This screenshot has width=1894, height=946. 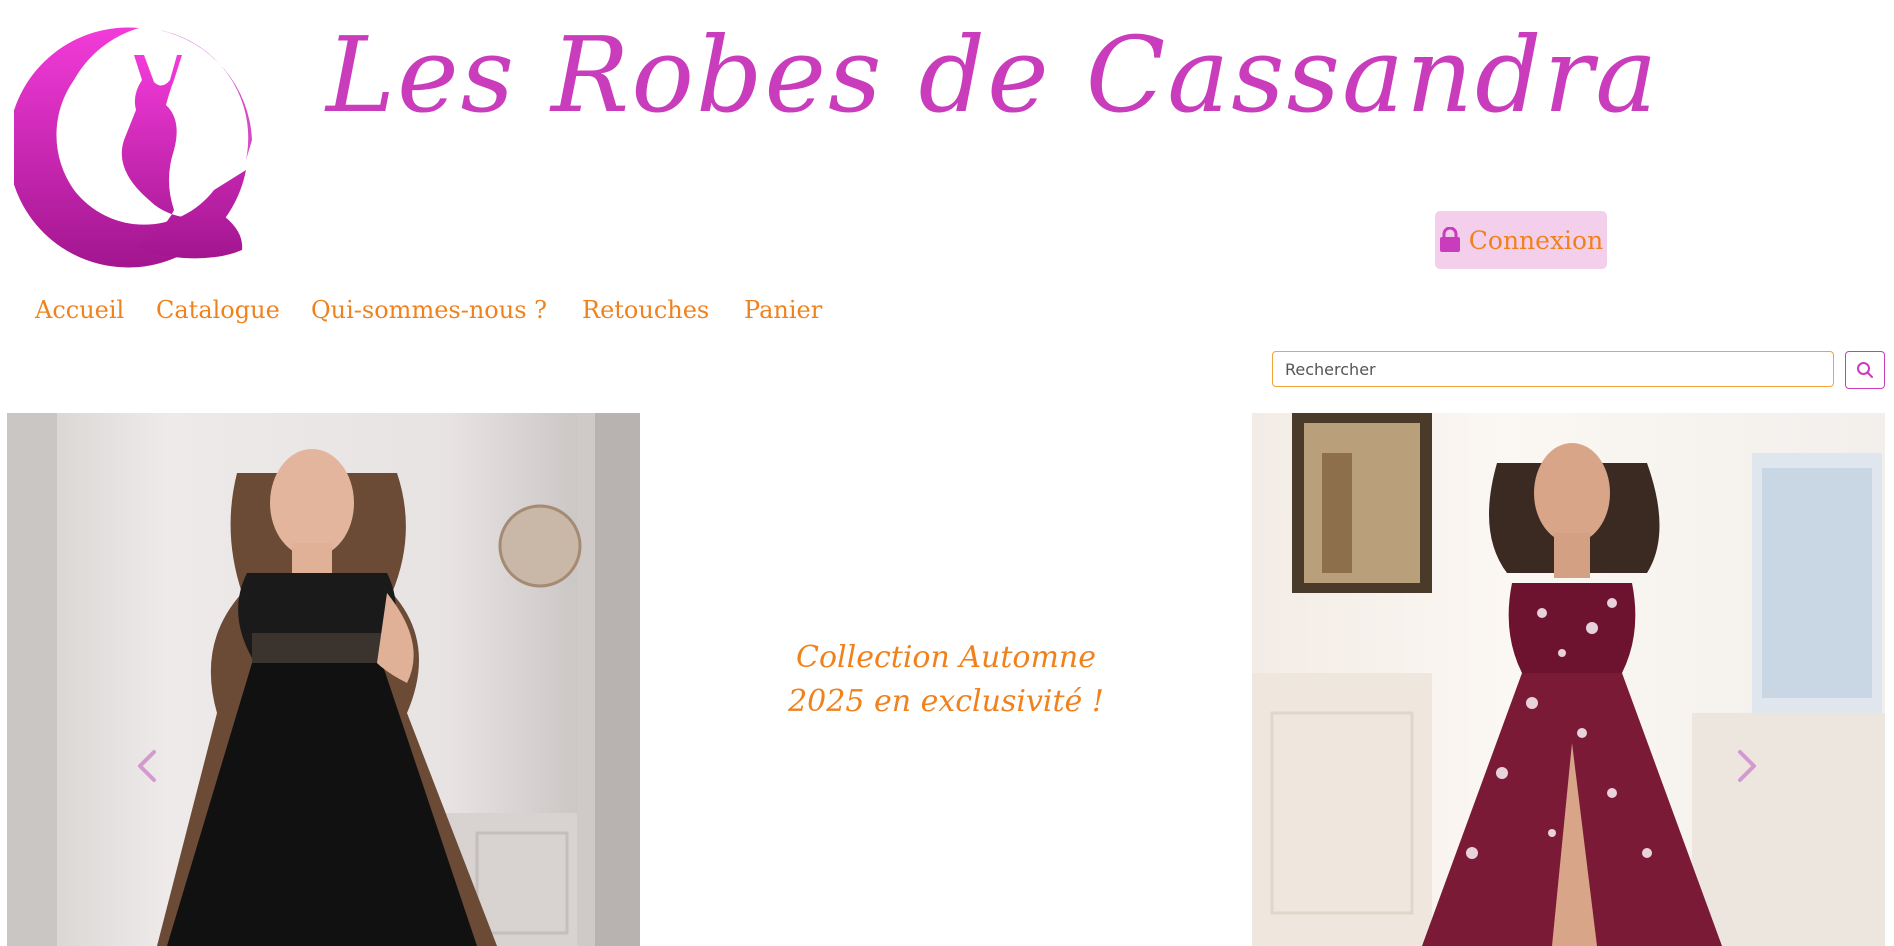 I want to click on carousel-next-button, so click(x=1747, y=766).